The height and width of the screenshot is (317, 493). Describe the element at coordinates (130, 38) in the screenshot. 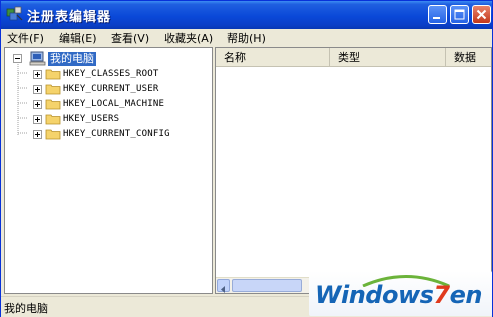

I see `menu-view: 查看(V)` at that location.